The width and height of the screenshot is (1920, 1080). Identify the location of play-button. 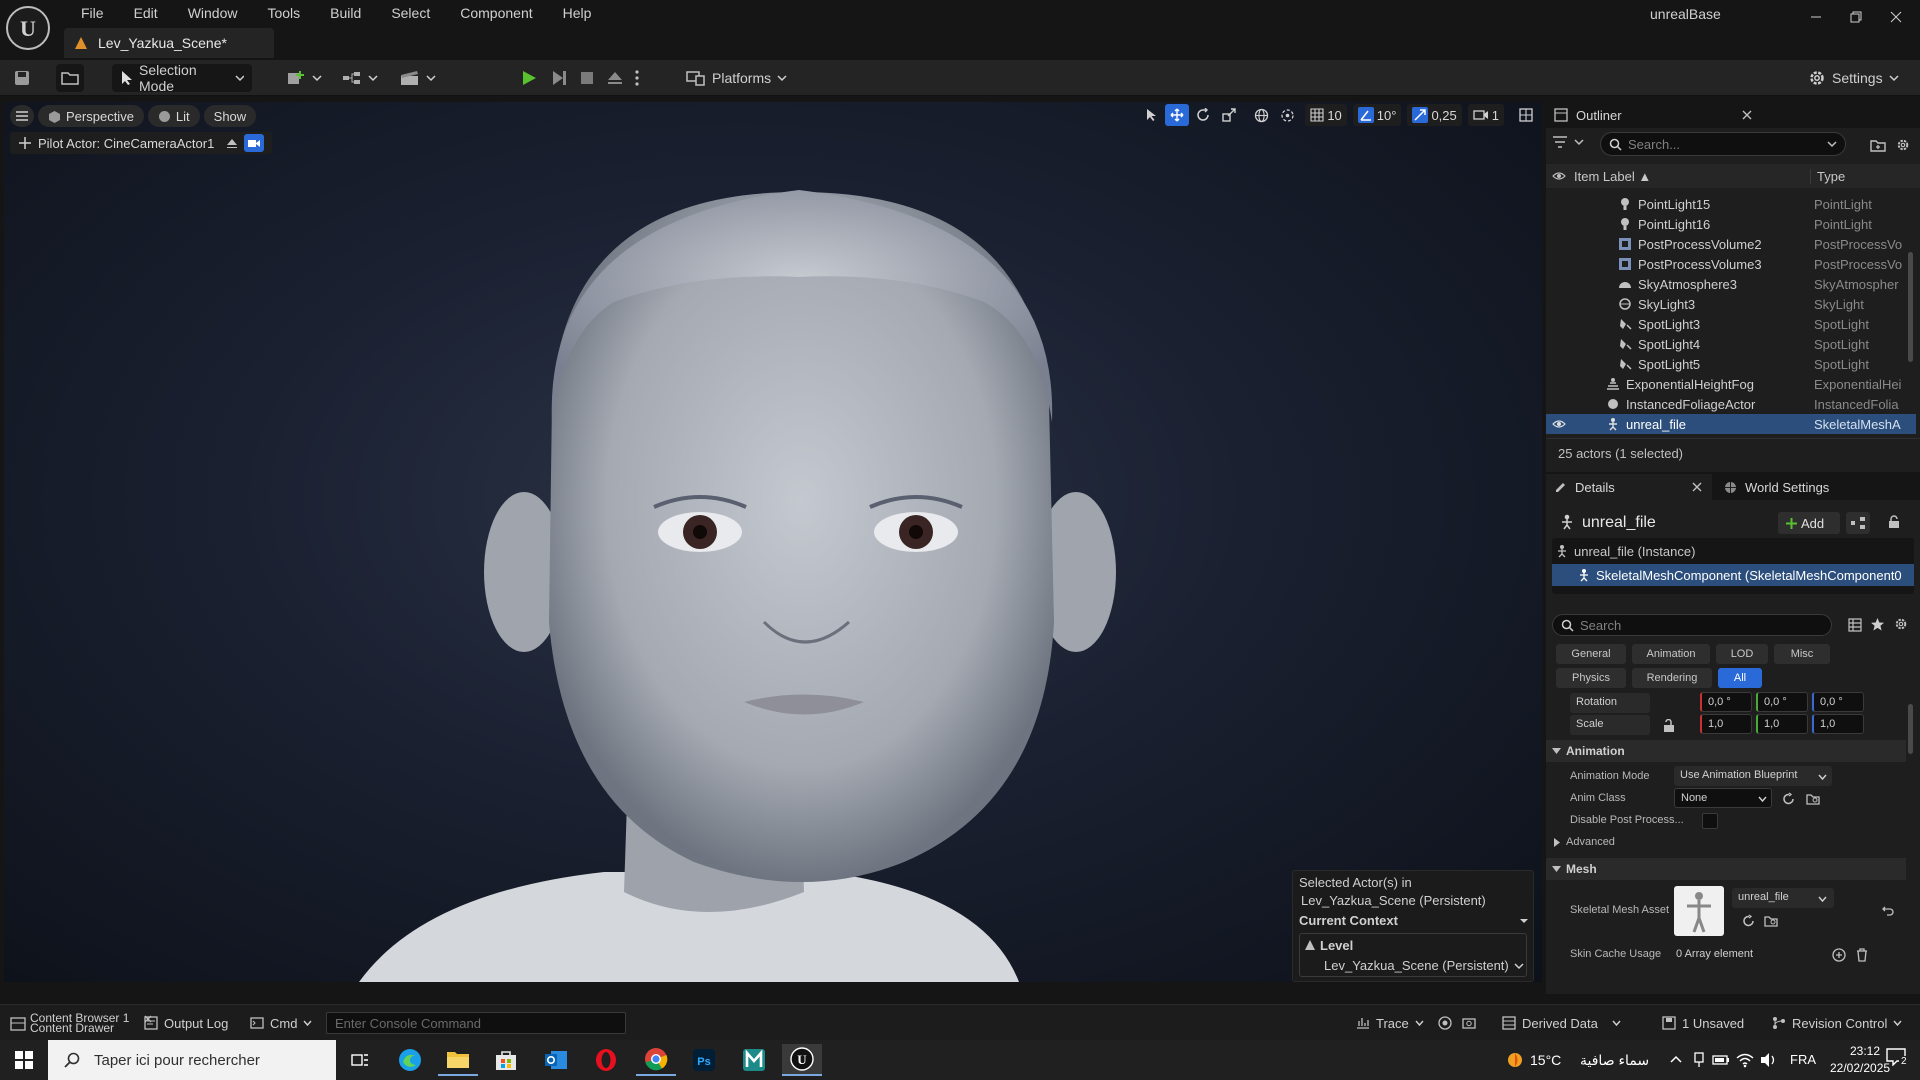
(529, 78).